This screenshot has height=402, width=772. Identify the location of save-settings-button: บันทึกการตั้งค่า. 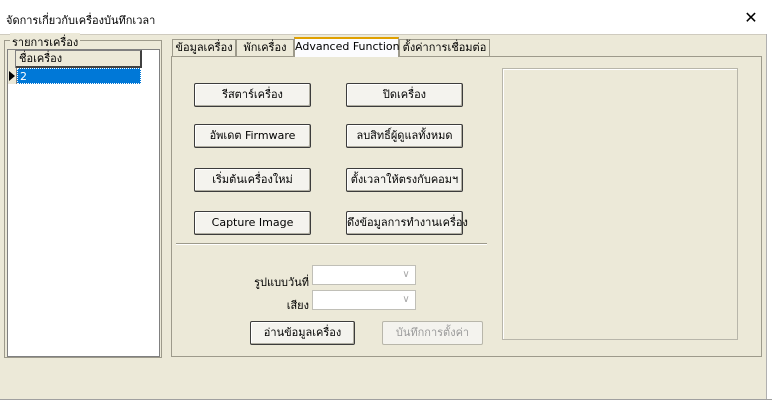
(432, 333).